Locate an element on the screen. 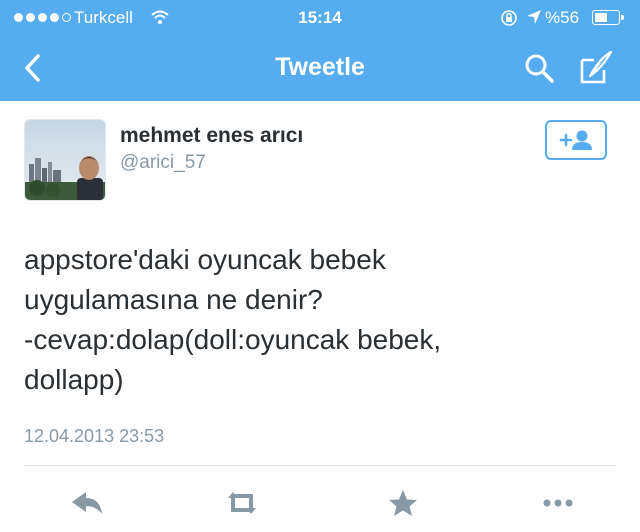 The width and height of the screenshot is (640, 532). tweet-text-line: dollapp) is located at coordinates (74, 379).